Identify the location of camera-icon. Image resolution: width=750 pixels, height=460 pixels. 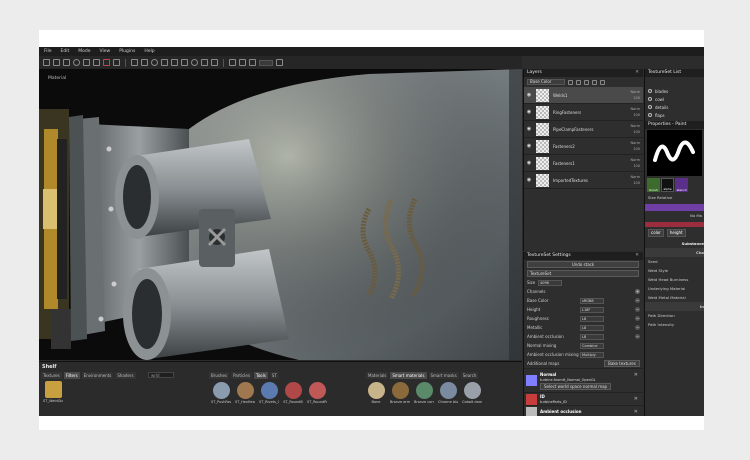
(154, 62).